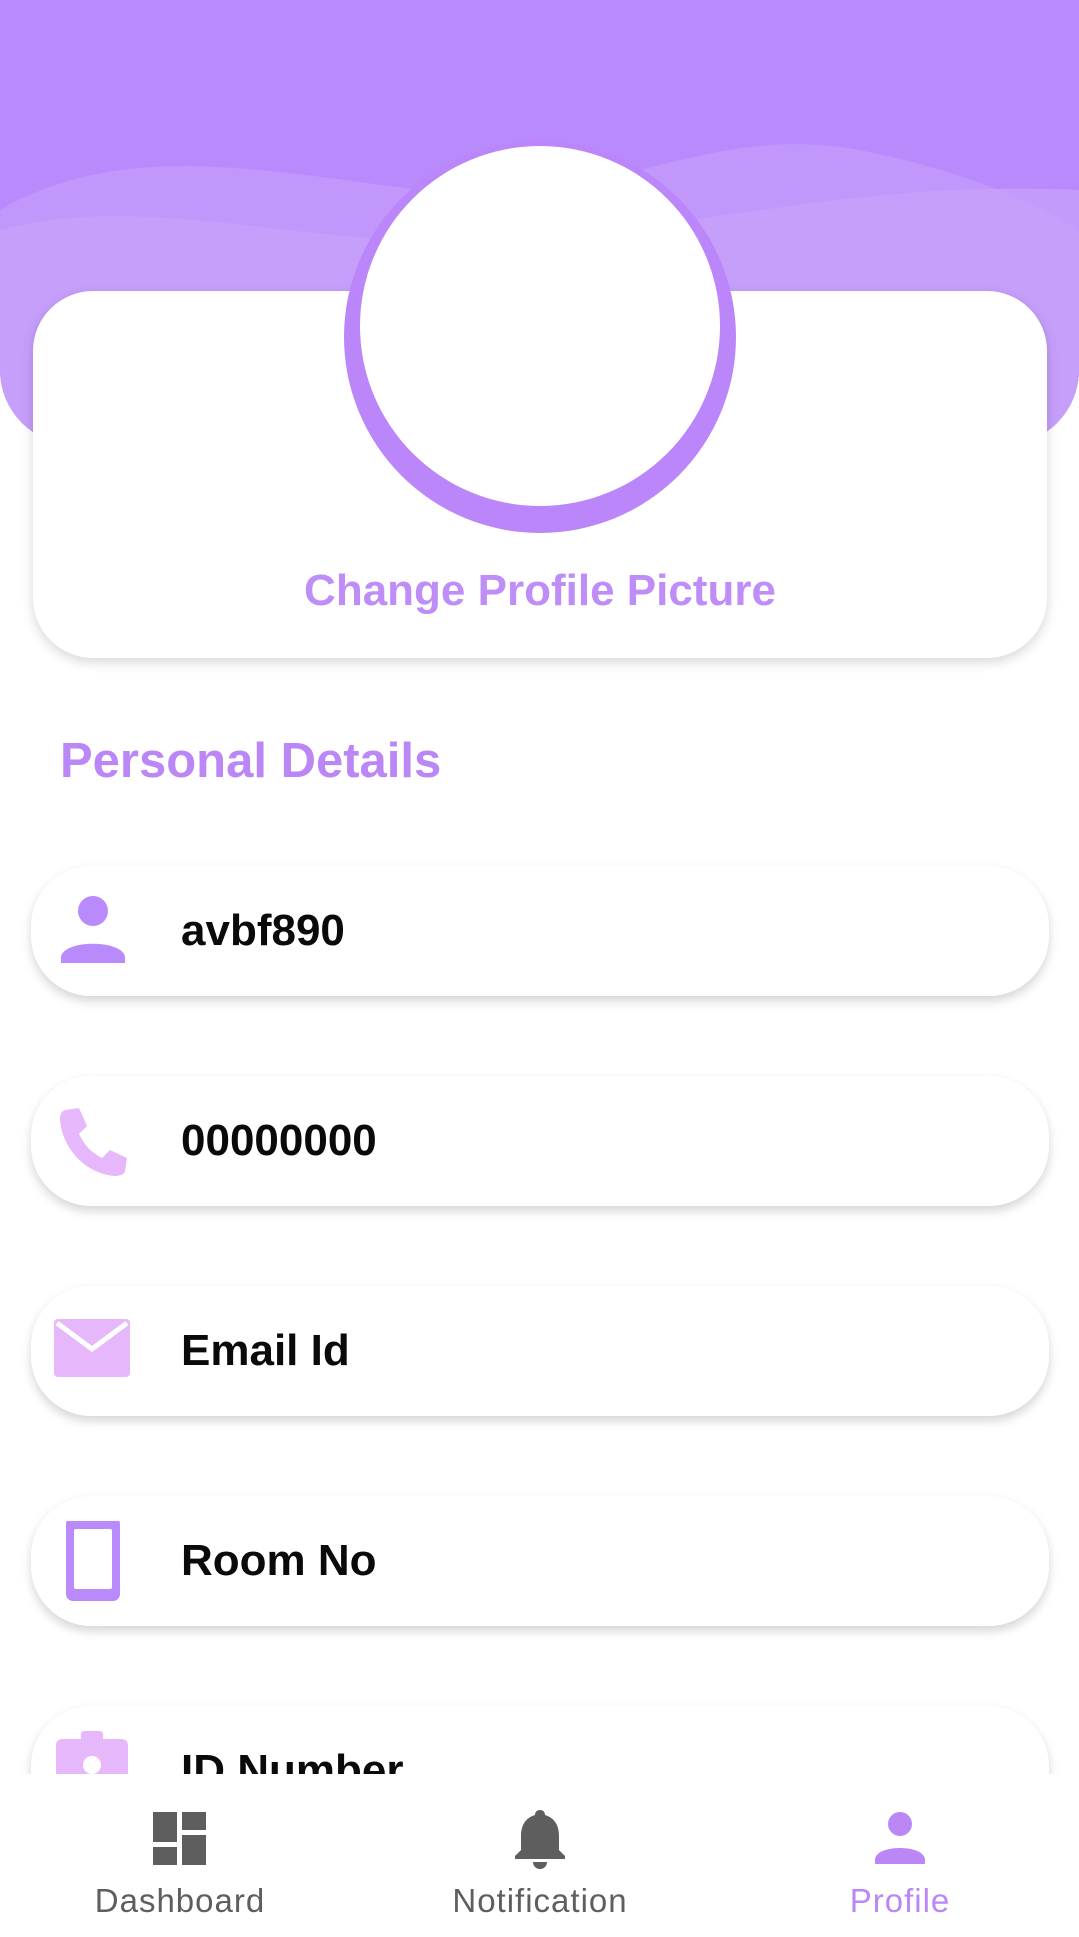  What do you see at coordinates (540, 931) in the screenshot?
I see `username-field: avbf890` at bounding box center [540, 931].